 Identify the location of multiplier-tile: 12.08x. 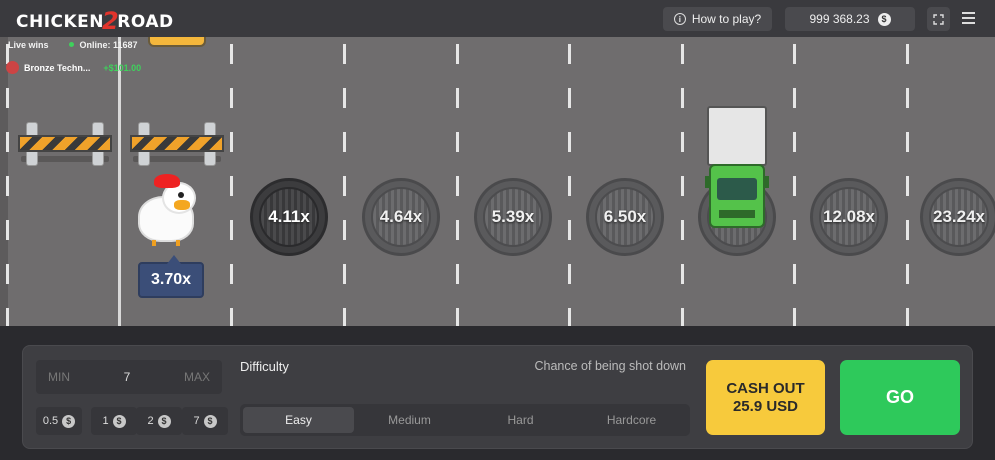
(849, 217).